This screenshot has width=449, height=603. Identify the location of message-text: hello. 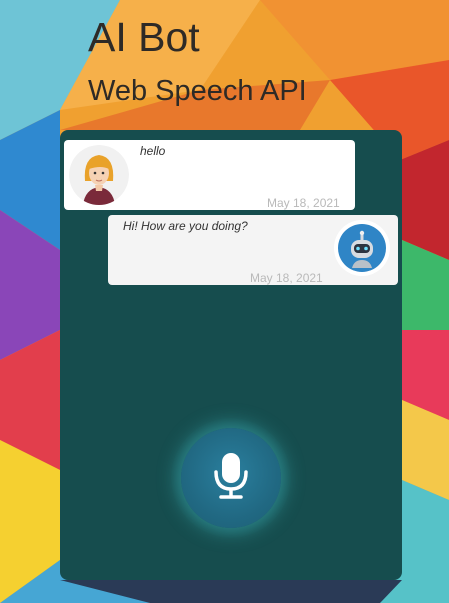
(153, 151).